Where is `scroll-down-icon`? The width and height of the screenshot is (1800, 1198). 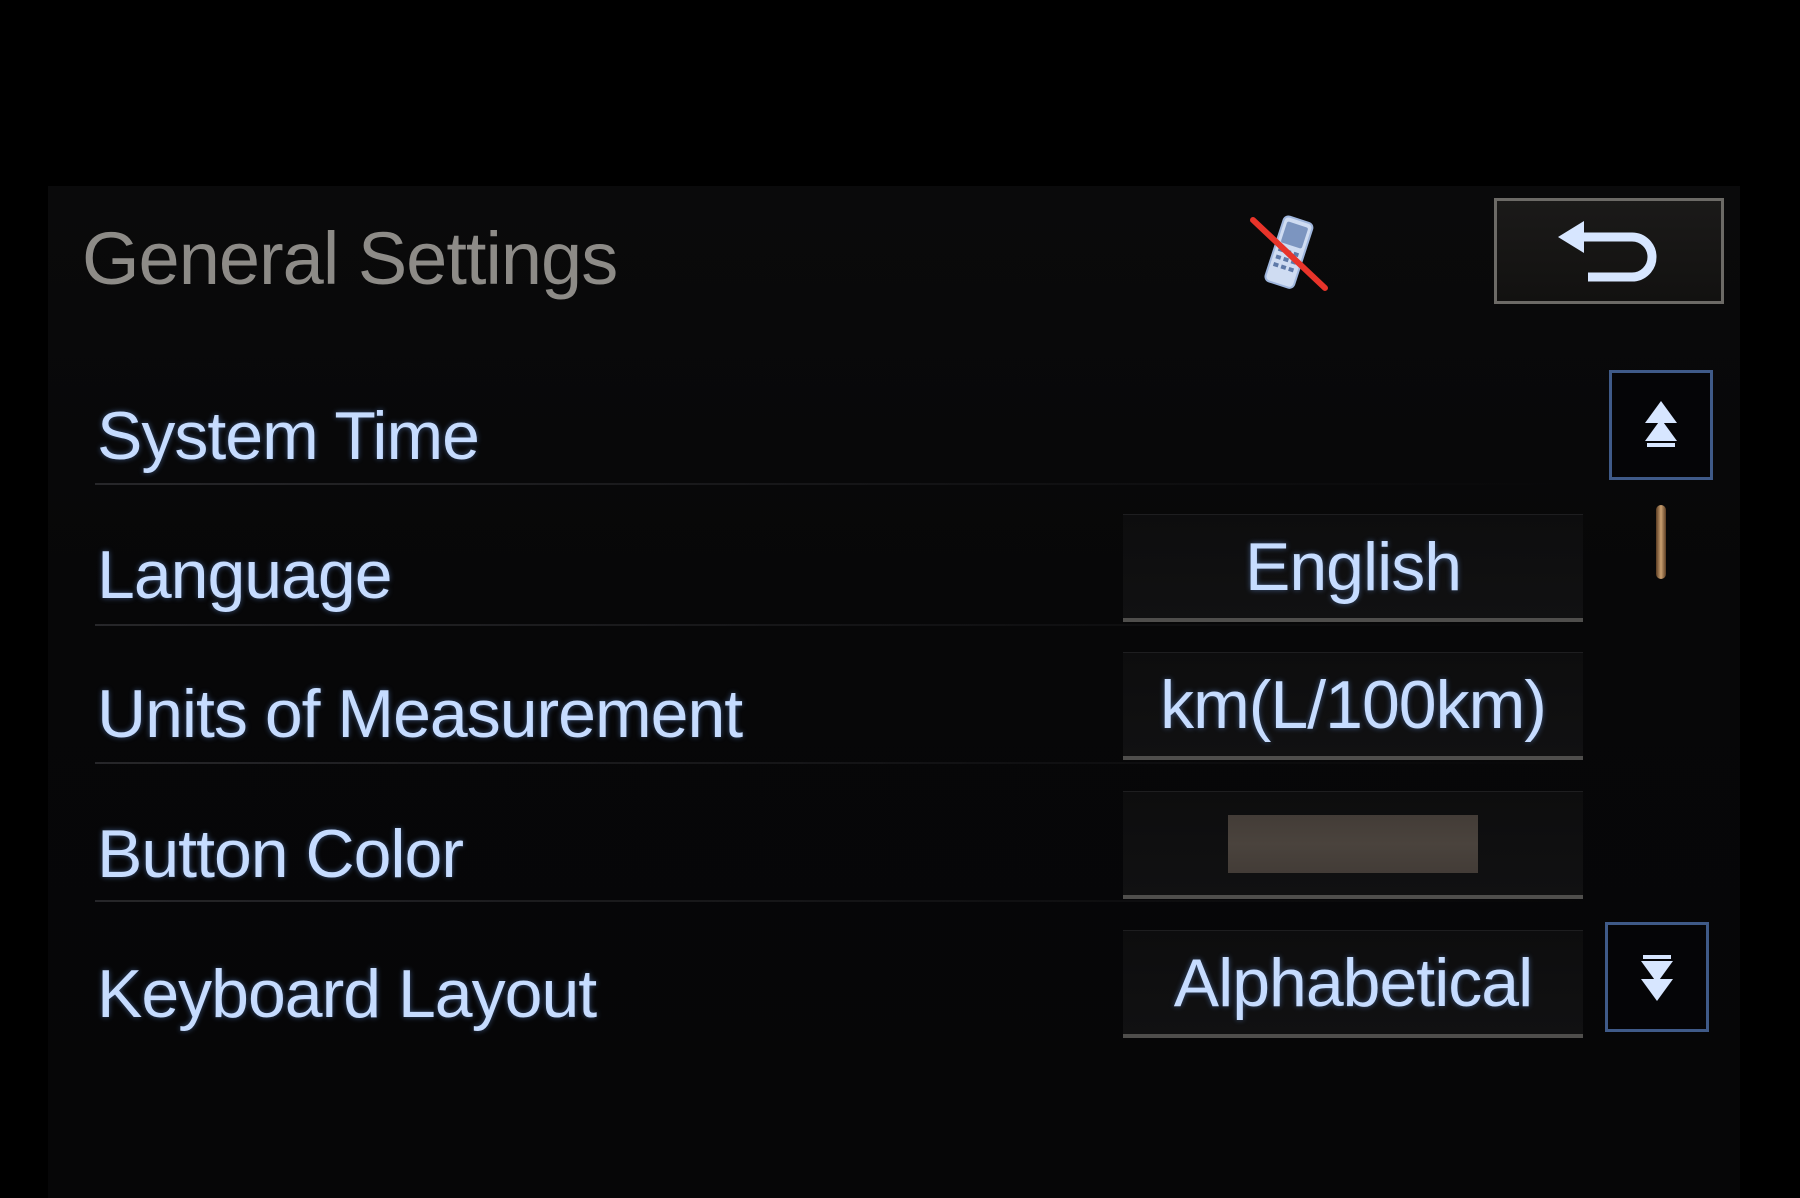
scroll-down-icon is located at coordinates (1657, 978).